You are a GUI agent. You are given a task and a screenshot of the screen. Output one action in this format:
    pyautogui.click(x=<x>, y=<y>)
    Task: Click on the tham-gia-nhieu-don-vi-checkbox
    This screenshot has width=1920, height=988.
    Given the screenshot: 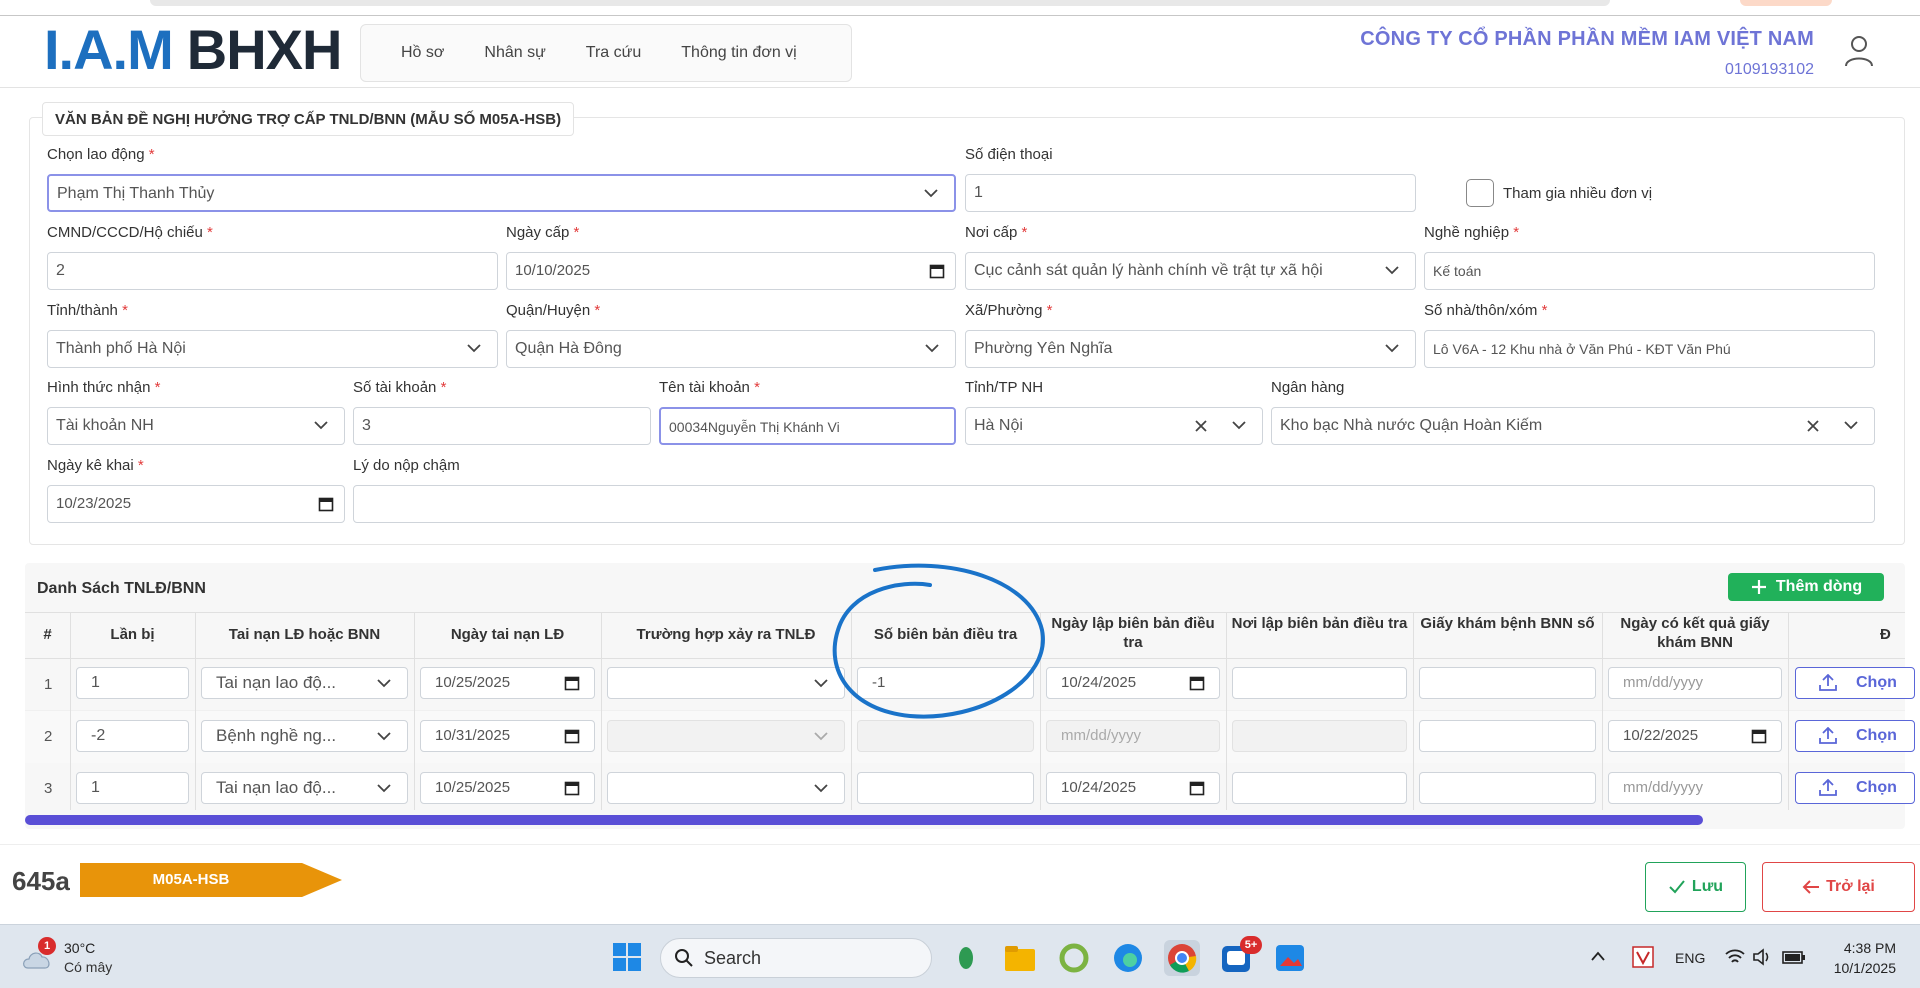 What is the action you would take?
    pyautogui.click(x=1480, y=193)
    